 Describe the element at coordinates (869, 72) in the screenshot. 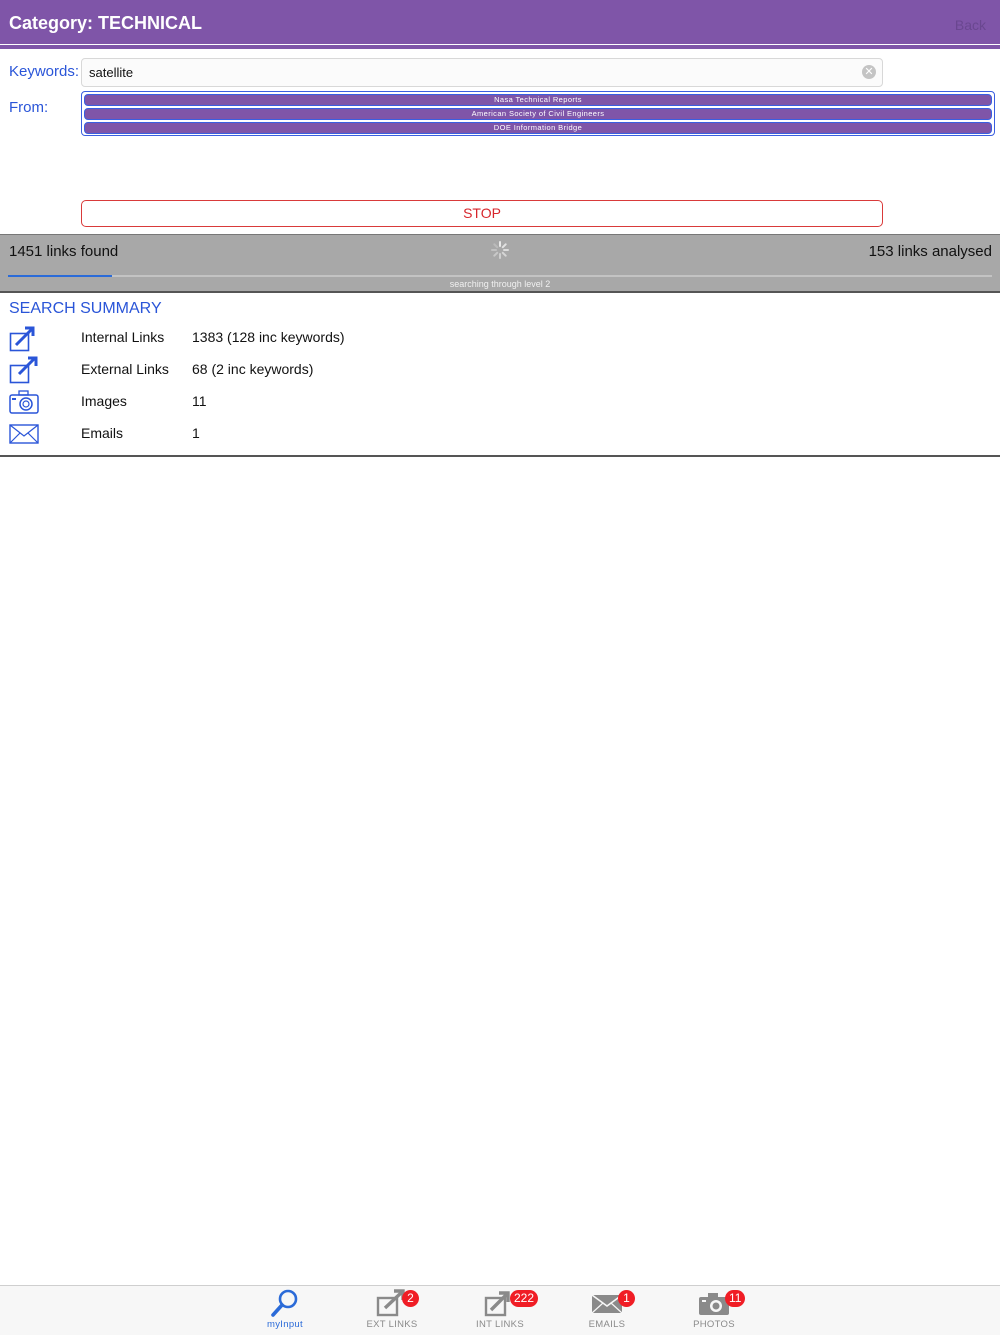

I see `clear-icon: ✕` at that location.